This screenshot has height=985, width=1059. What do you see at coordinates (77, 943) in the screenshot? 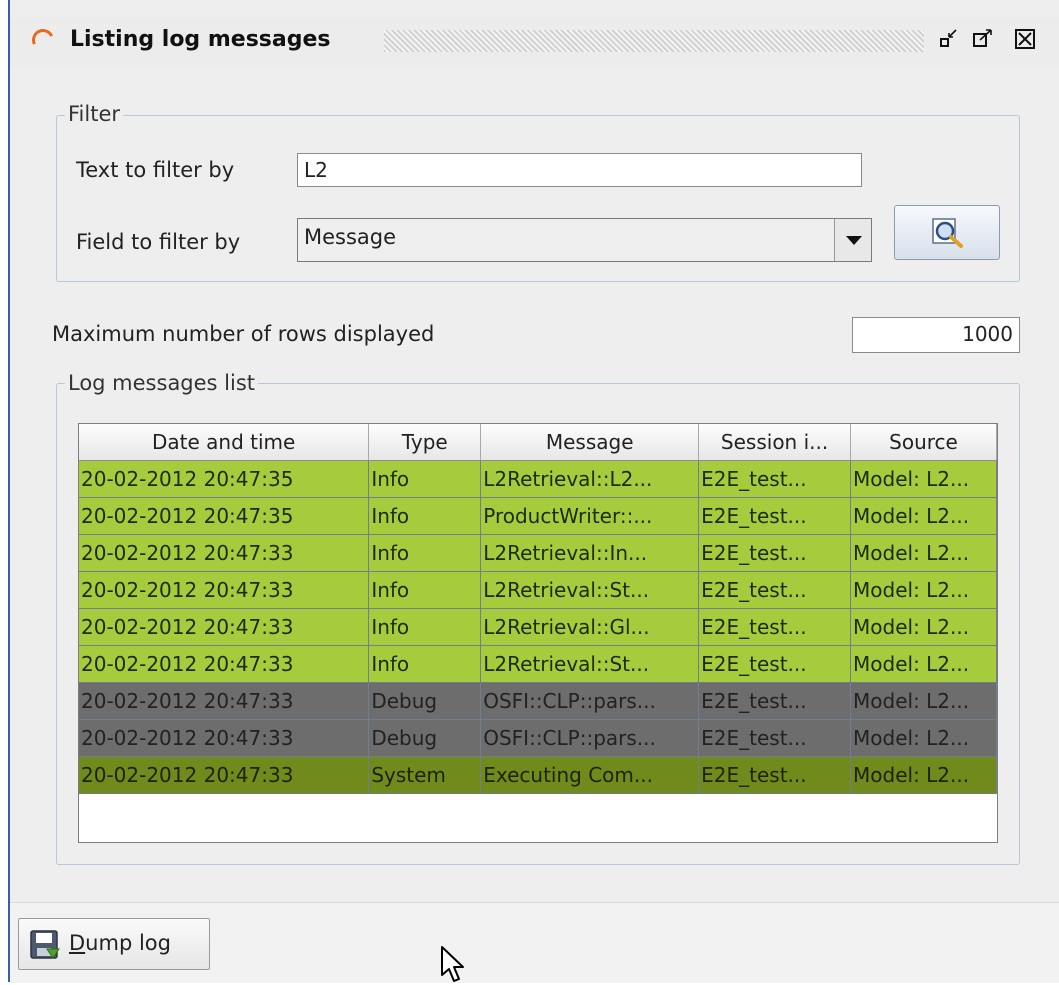
I see `dump-log-mnemonic: D` at bounding box center [77, 943].